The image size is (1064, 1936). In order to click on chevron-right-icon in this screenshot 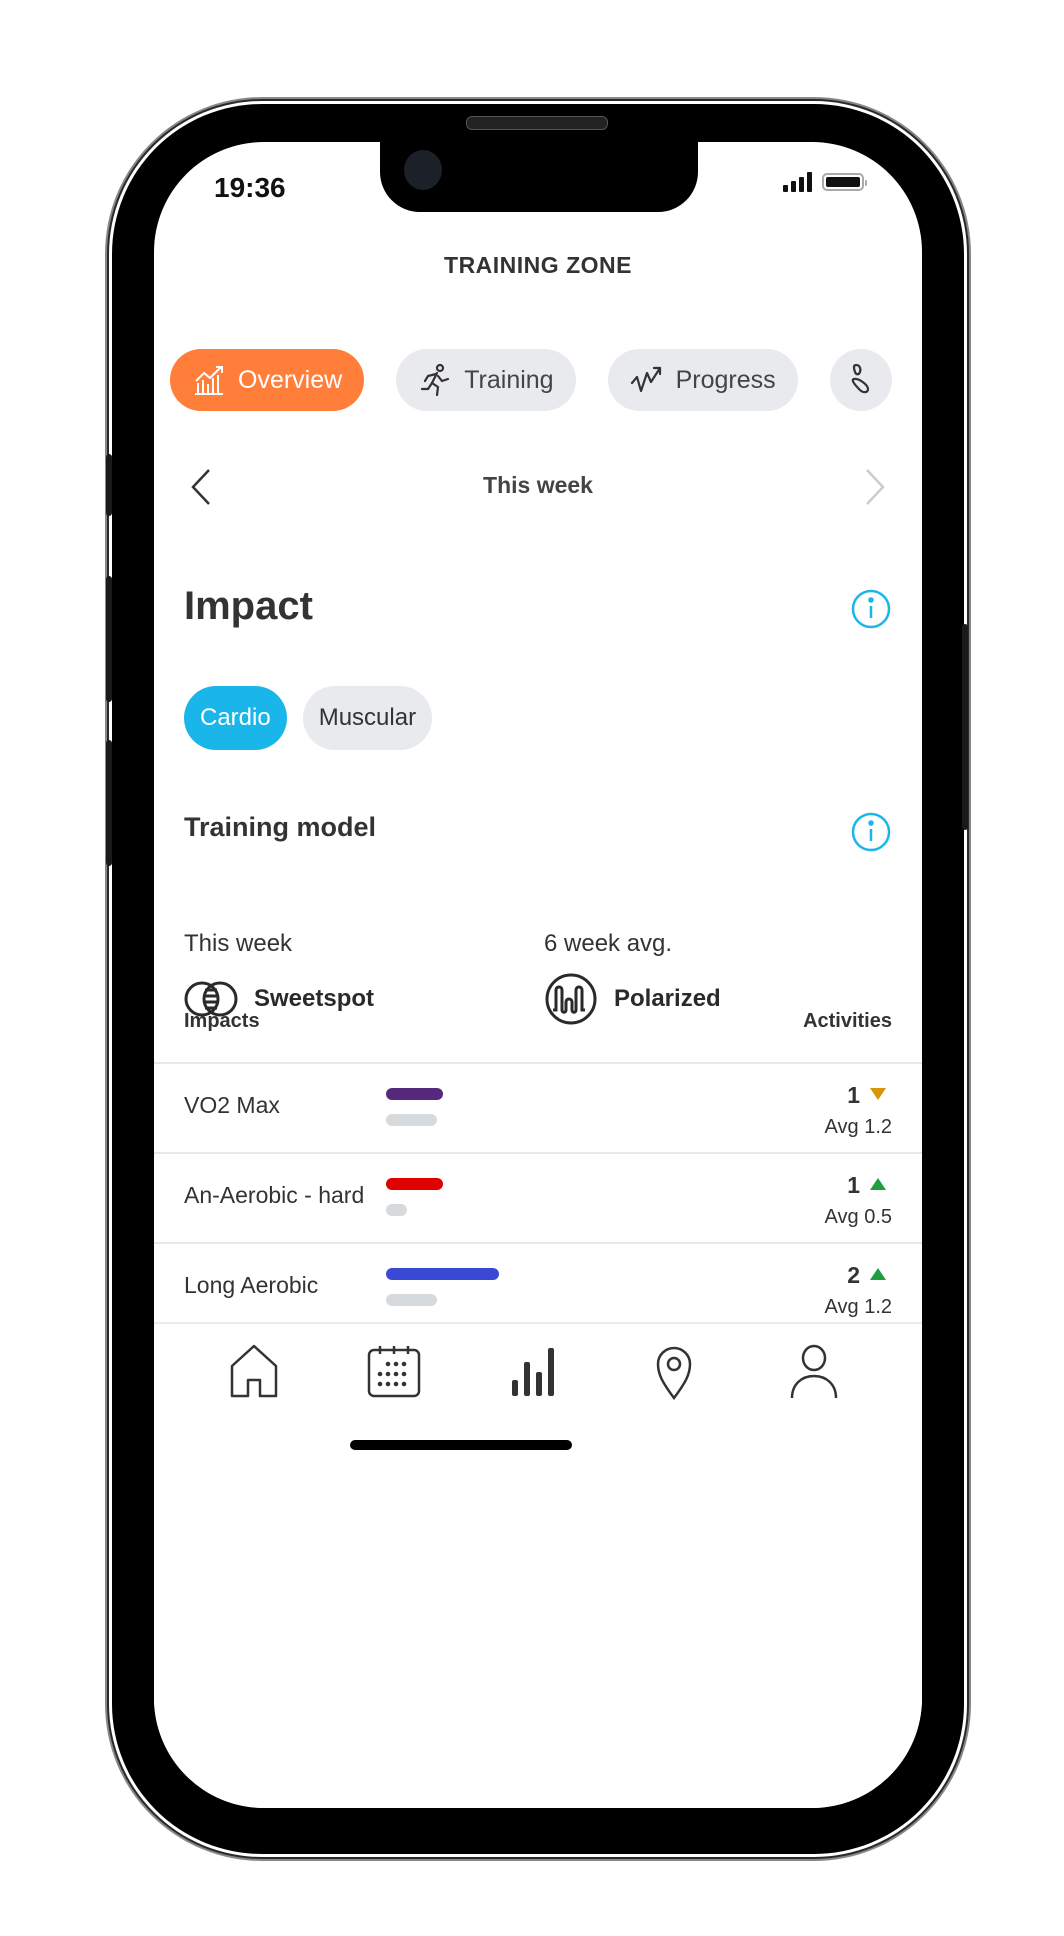, I will do `click(875, 487)`.